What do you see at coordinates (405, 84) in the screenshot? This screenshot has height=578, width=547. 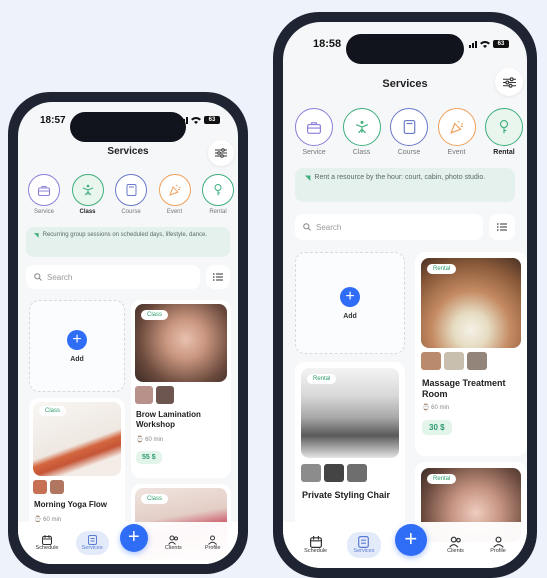 I see `page-title: Services` at bounding box center [405, 84].